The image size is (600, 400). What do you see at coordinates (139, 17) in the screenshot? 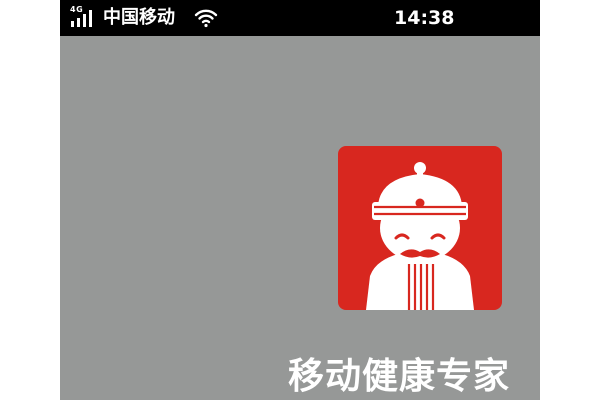
I see `carrier-name: 中国移动` at bounding box center [139, 17].